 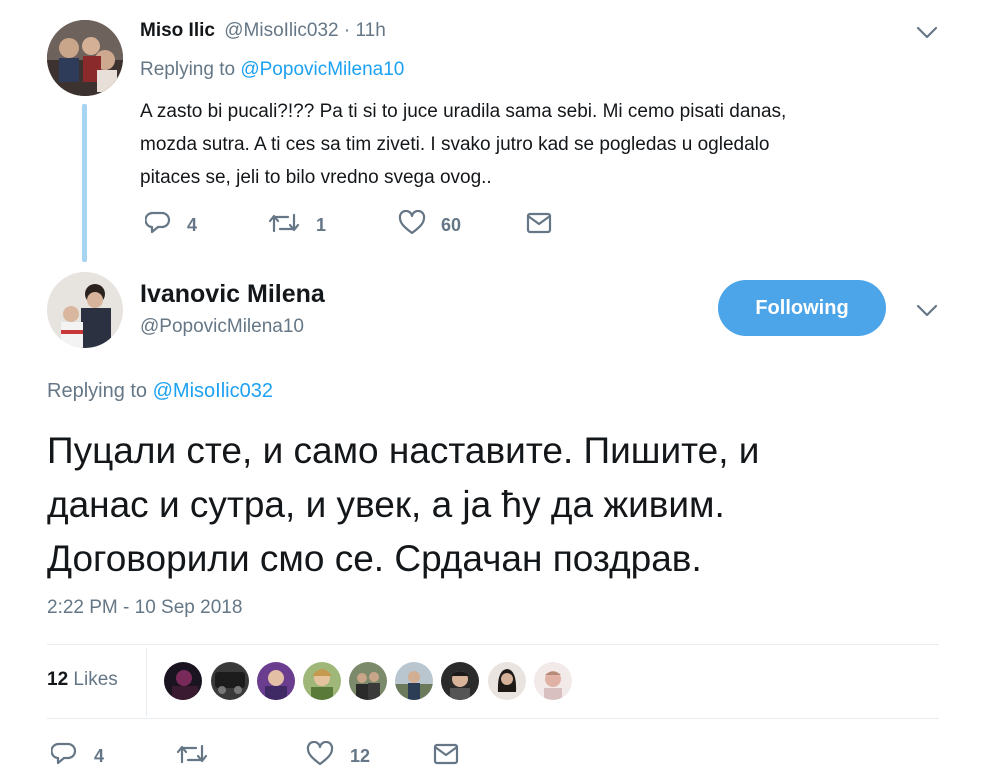 What do you see at coordinates (222, 327) in the screenshot?
I see `user-handle: @PopovicMilena10` at bounding box center [222, 327].